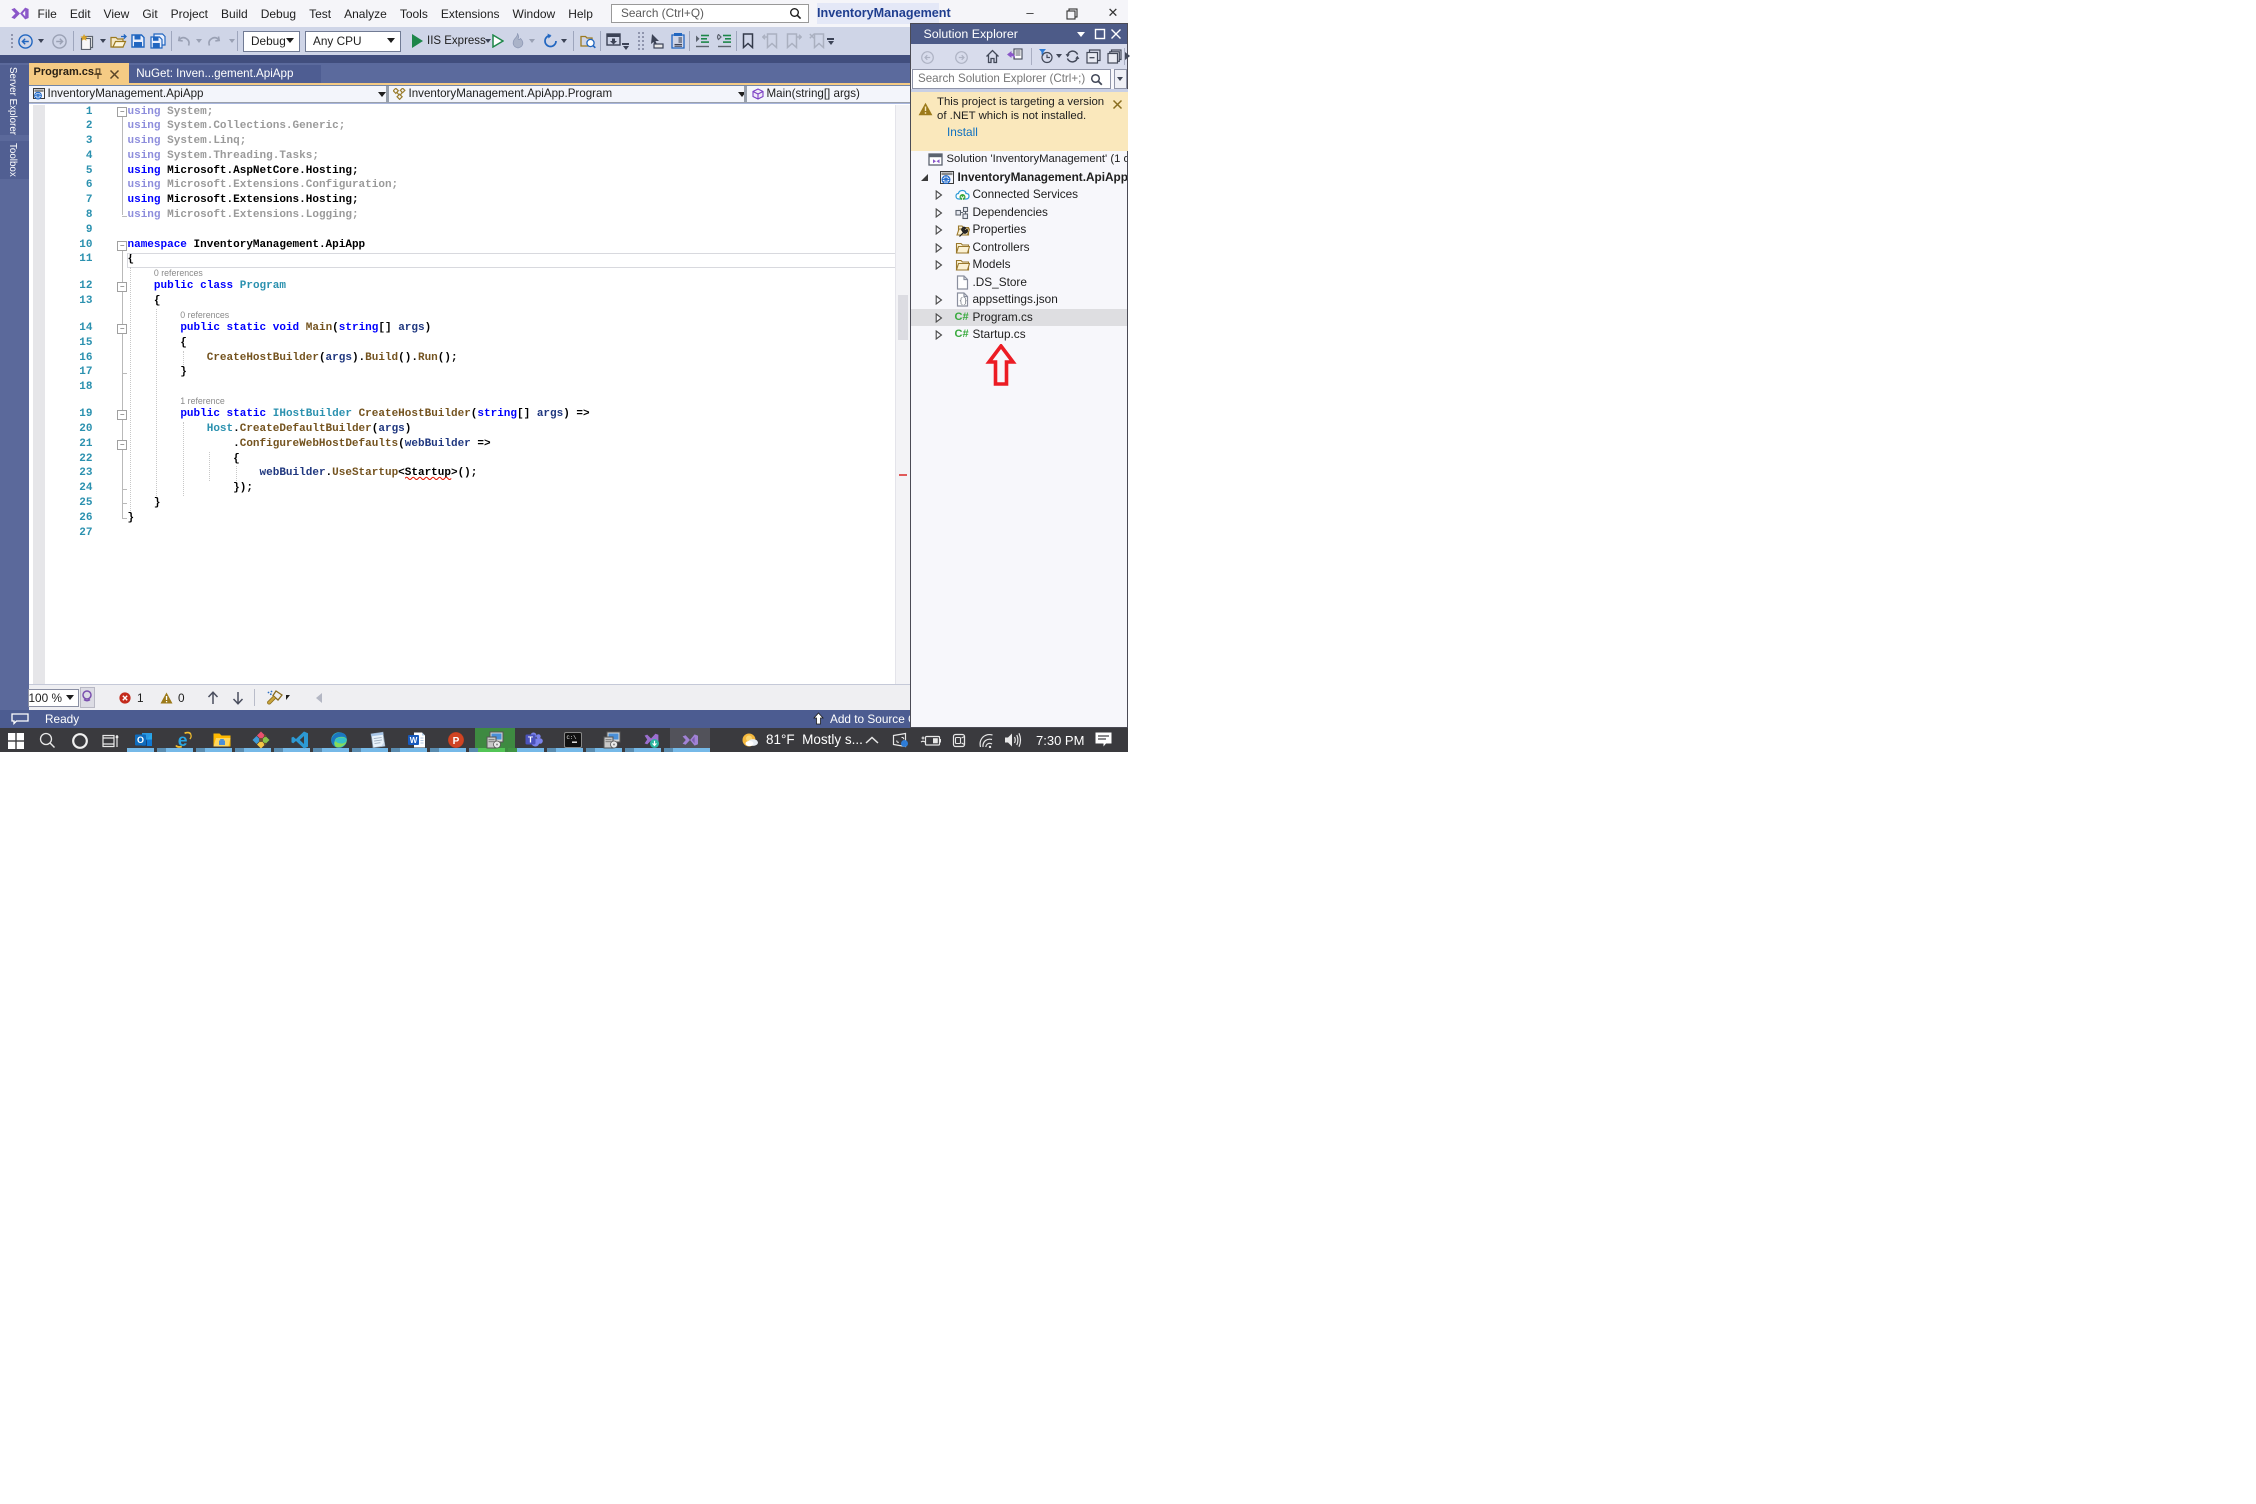 The width and height of the screenshot is (2256, 1504). What do you see at coordinates (571, 737) in the screenshot?
I see `svg-text: C:\` at bounding box center [571, 737].